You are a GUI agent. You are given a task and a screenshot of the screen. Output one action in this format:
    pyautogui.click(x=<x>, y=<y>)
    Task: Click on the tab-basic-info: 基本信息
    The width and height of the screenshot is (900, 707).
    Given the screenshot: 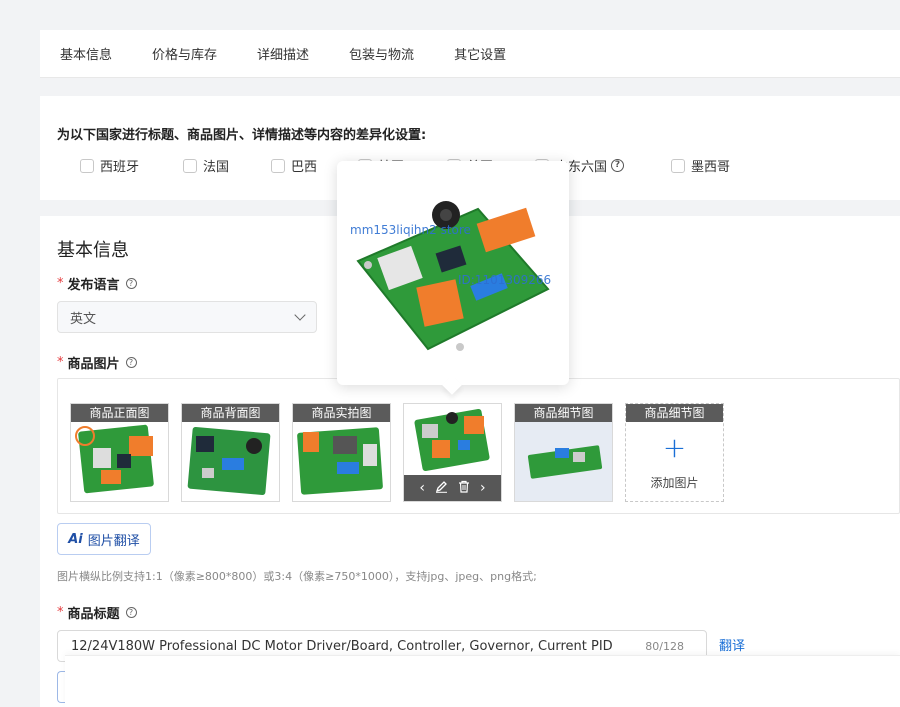 What is the action you would take?
    pyautogui.click(x=86, y=53)
    